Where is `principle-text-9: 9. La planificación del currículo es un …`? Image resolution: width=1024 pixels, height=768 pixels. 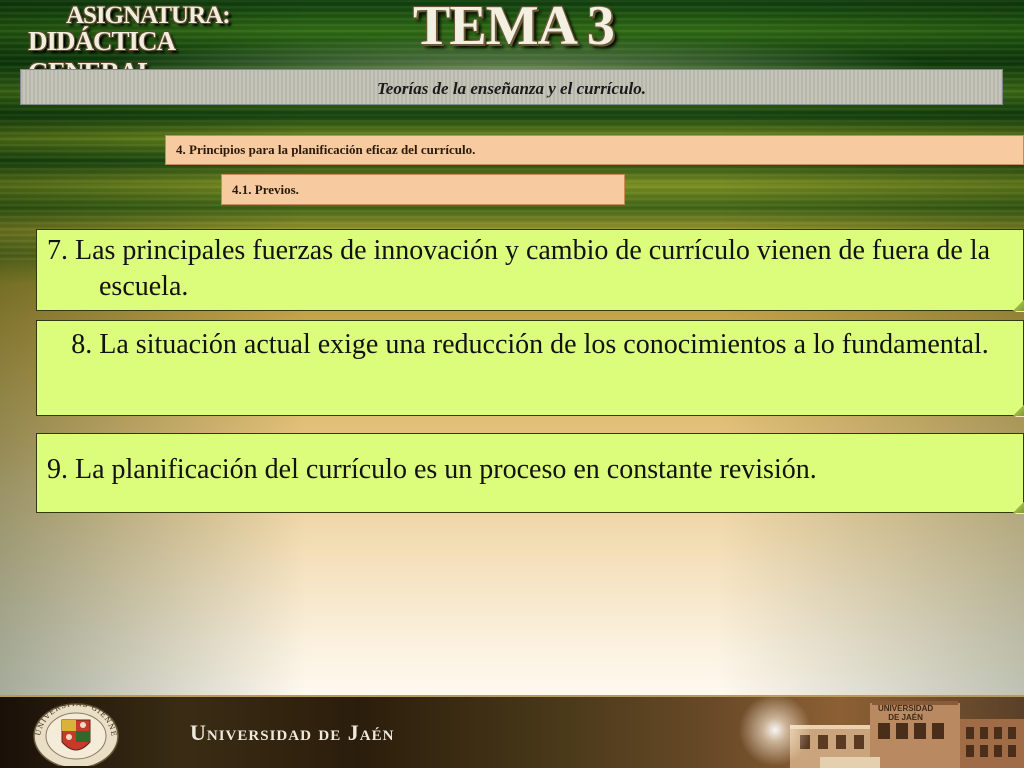 principle-text-9: 9. La planificación del currículo es un … is located at coordinates (432, 469).